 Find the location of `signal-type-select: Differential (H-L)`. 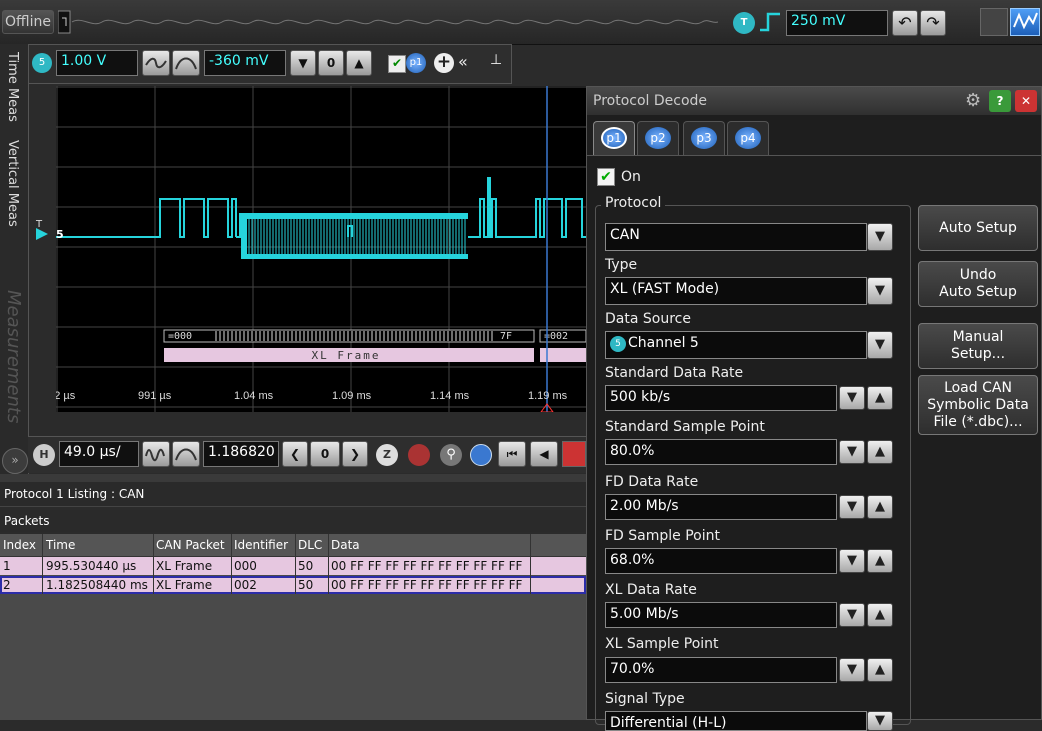

signal-type-select: Differential (H-L) is located at coordinates (736, 721).